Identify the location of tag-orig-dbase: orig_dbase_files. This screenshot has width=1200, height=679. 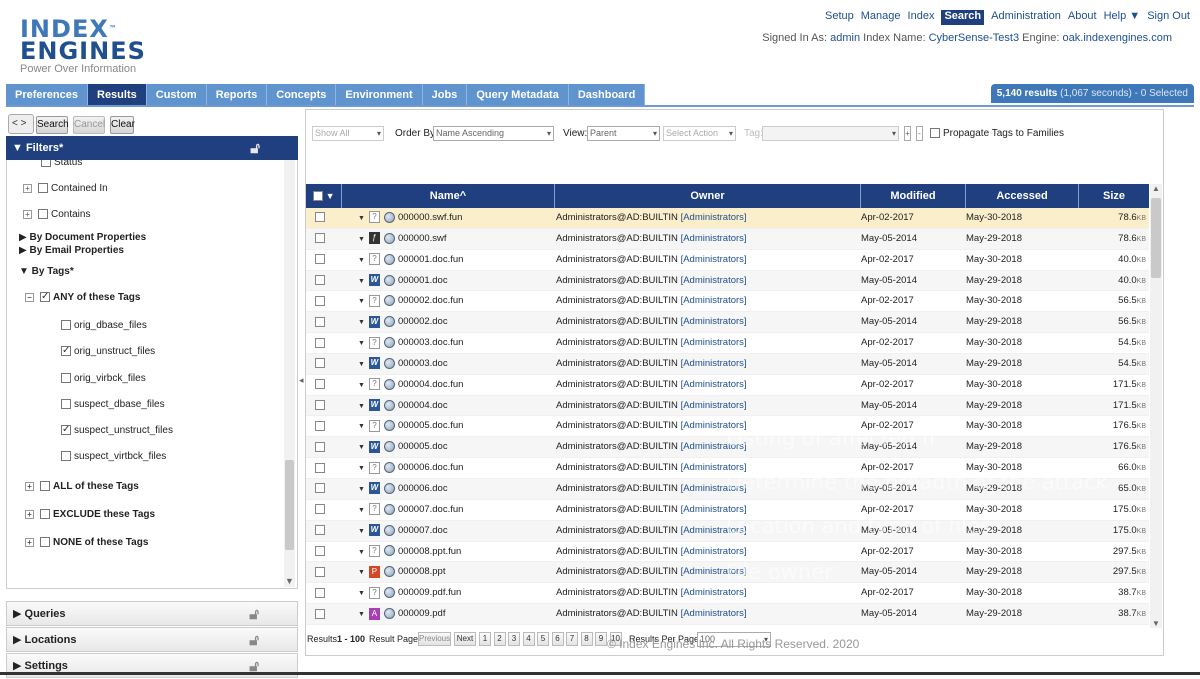
(104, 326).